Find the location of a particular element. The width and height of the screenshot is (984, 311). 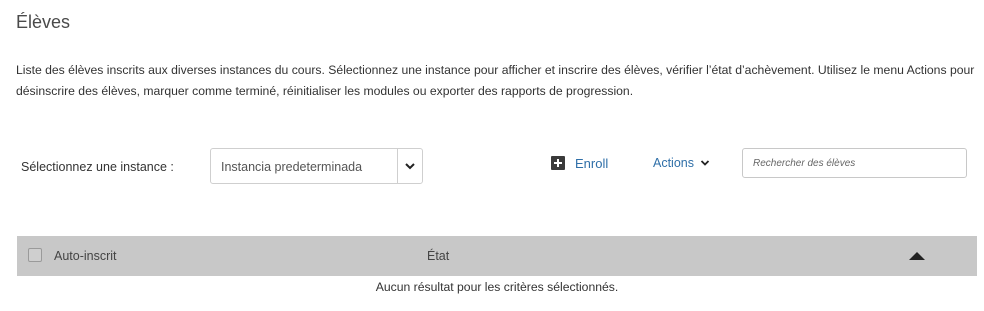

sort-ascending-icon is located at coordinates (917, 256).